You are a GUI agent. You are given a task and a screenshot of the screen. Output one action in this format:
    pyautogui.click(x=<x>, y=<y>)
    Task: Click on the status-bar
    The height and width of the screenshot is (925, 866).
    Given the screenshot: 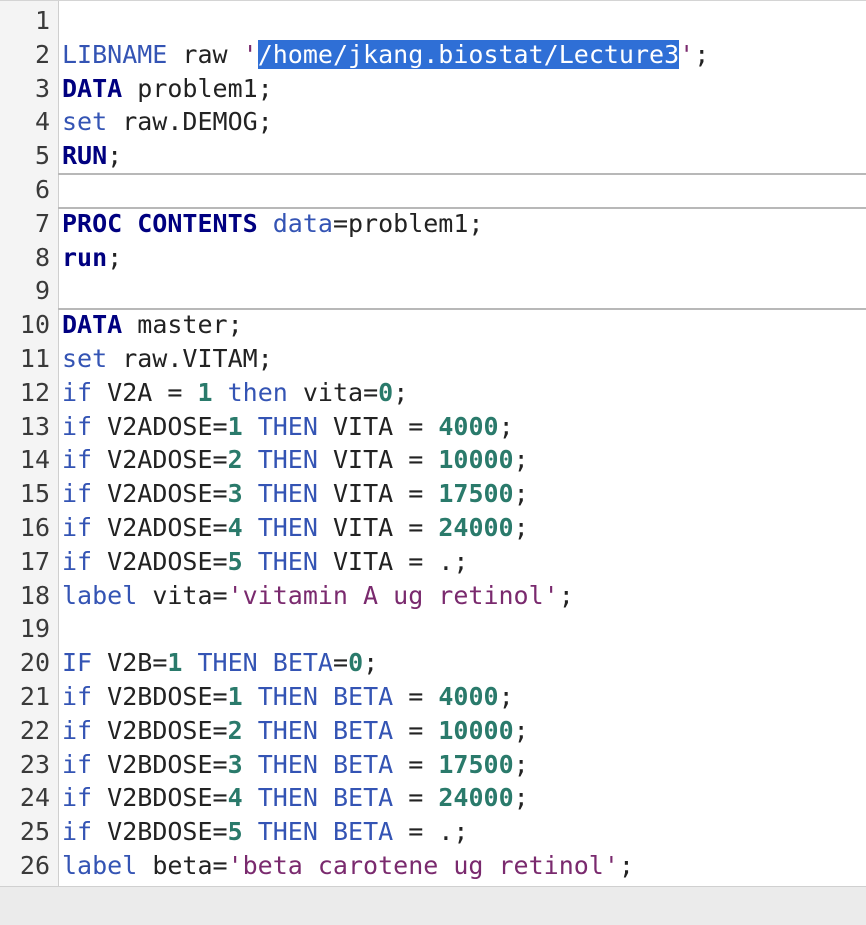 What is the action you would take?
    pyautogui.click(x=433, y=905)
    